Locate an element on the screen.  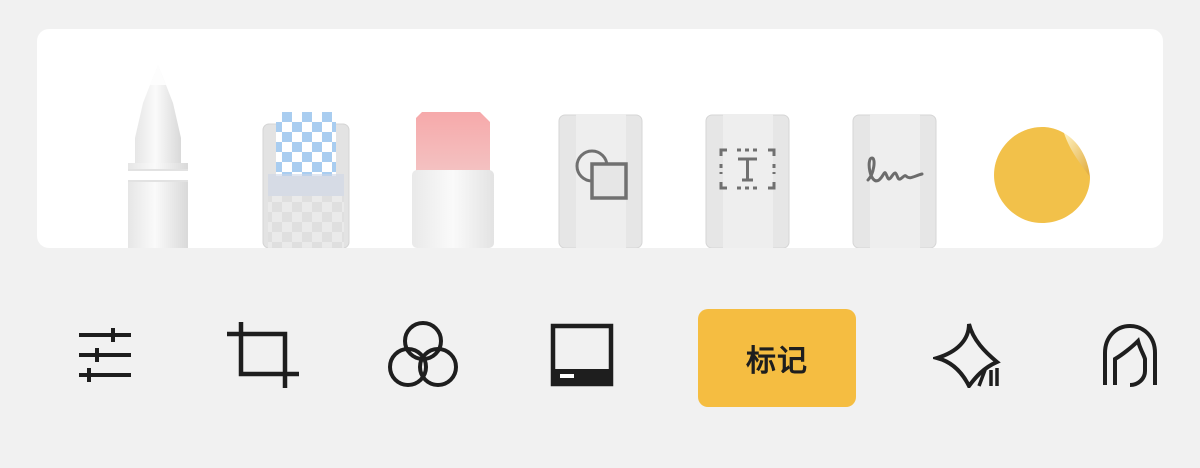
crop-icon is located at coordinates (263, 355).